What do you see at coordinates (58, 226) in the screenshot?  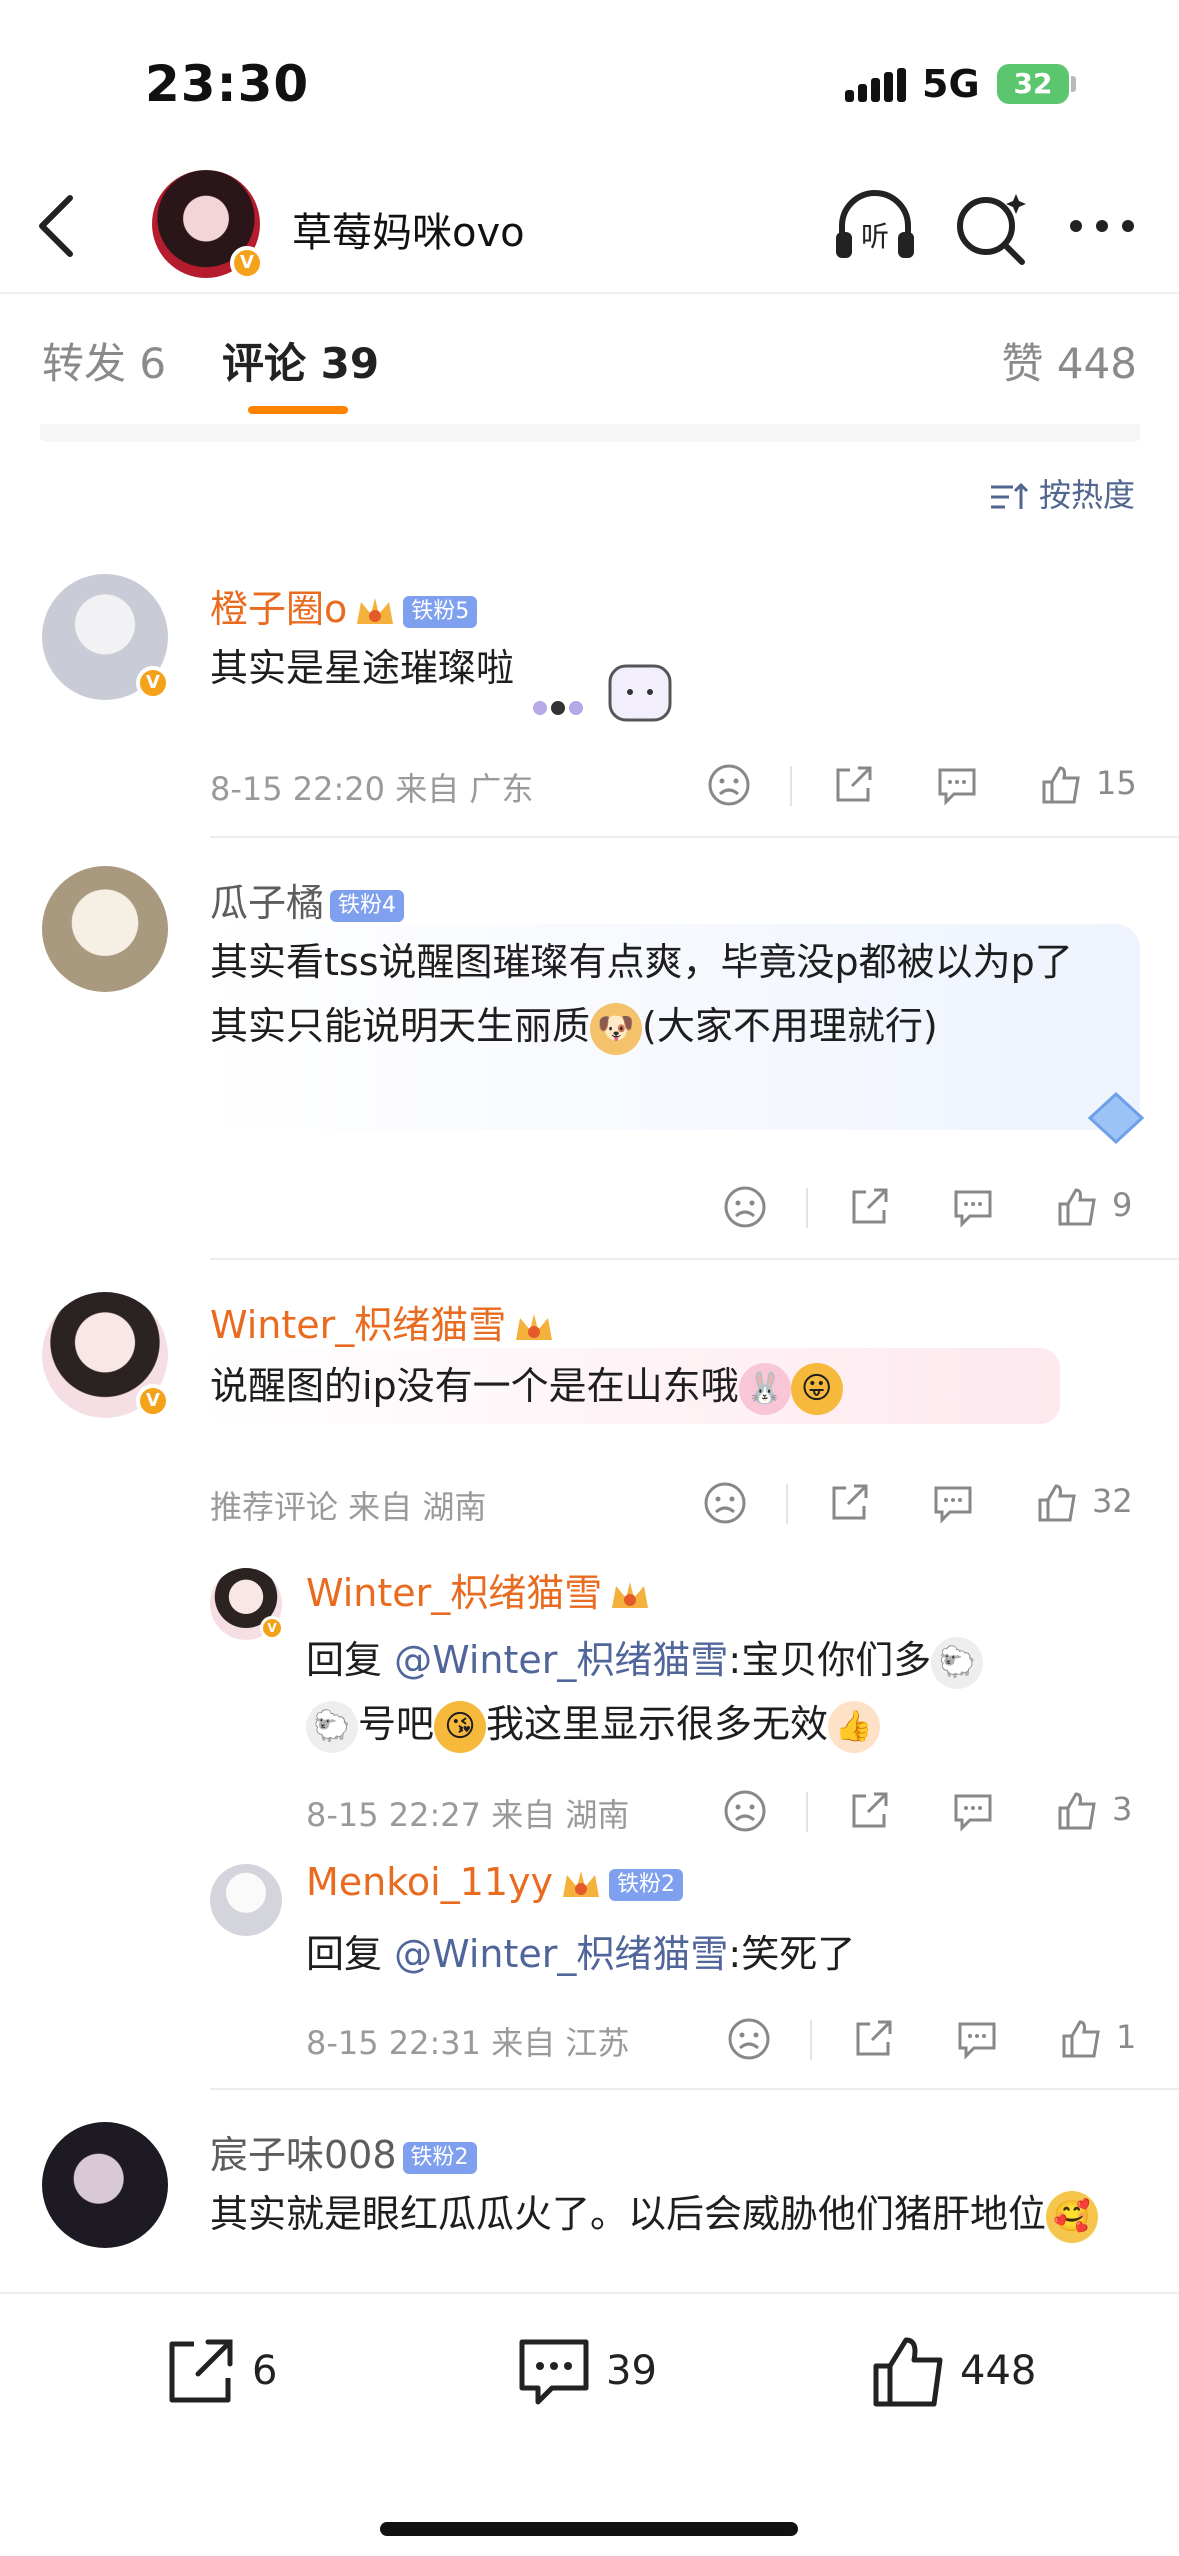 I see `back-icon` at bounding box center [58, 226].